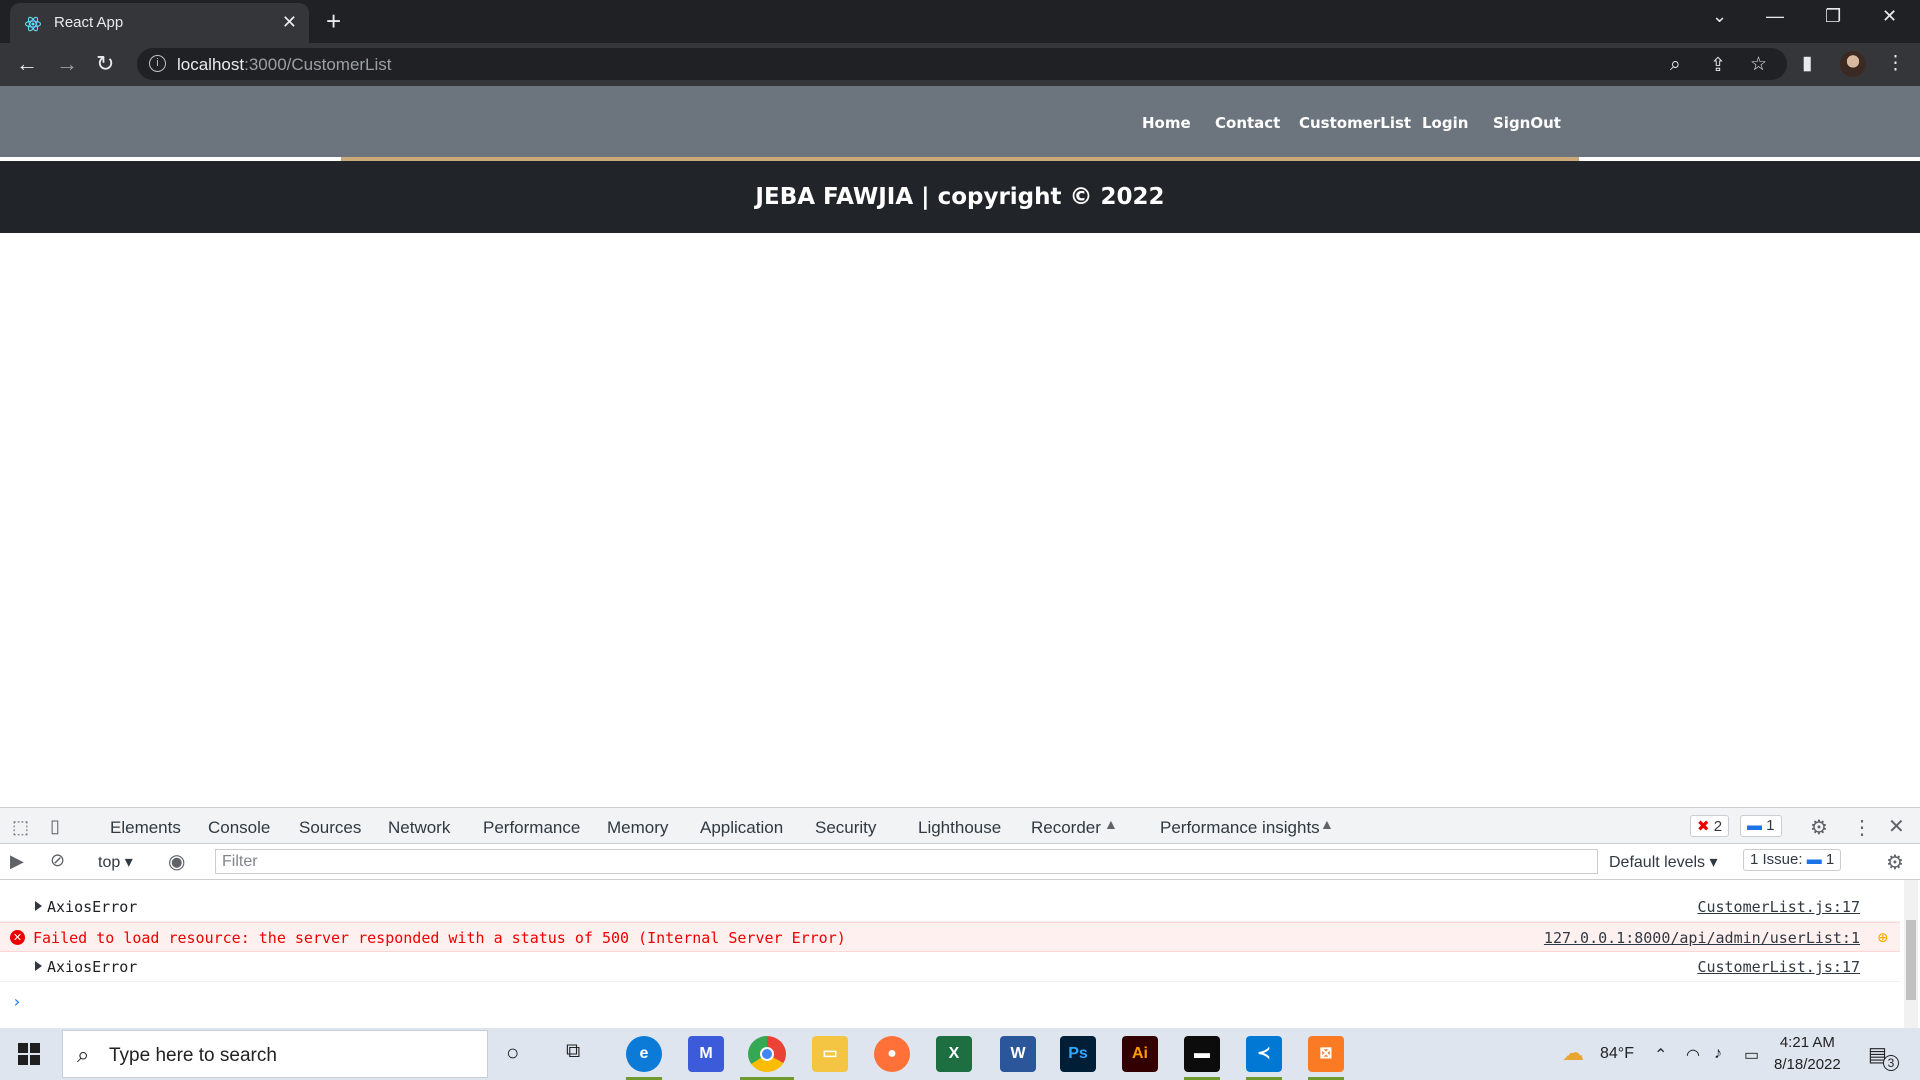  Describe the element at coordinates (1018, 1054) in the screenshot. I see `word-icon: W` at that location.